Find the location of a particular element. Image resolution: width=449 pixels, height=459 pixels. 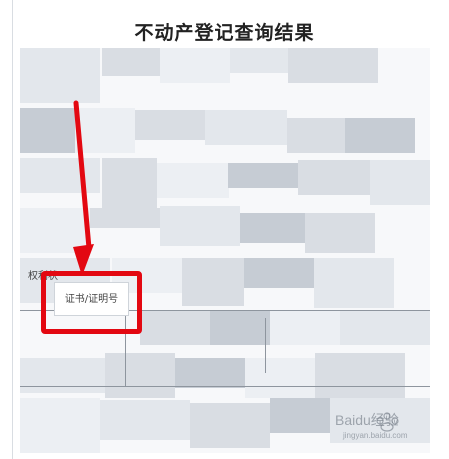

red-highlight-box is located at coordinates (91, 302).